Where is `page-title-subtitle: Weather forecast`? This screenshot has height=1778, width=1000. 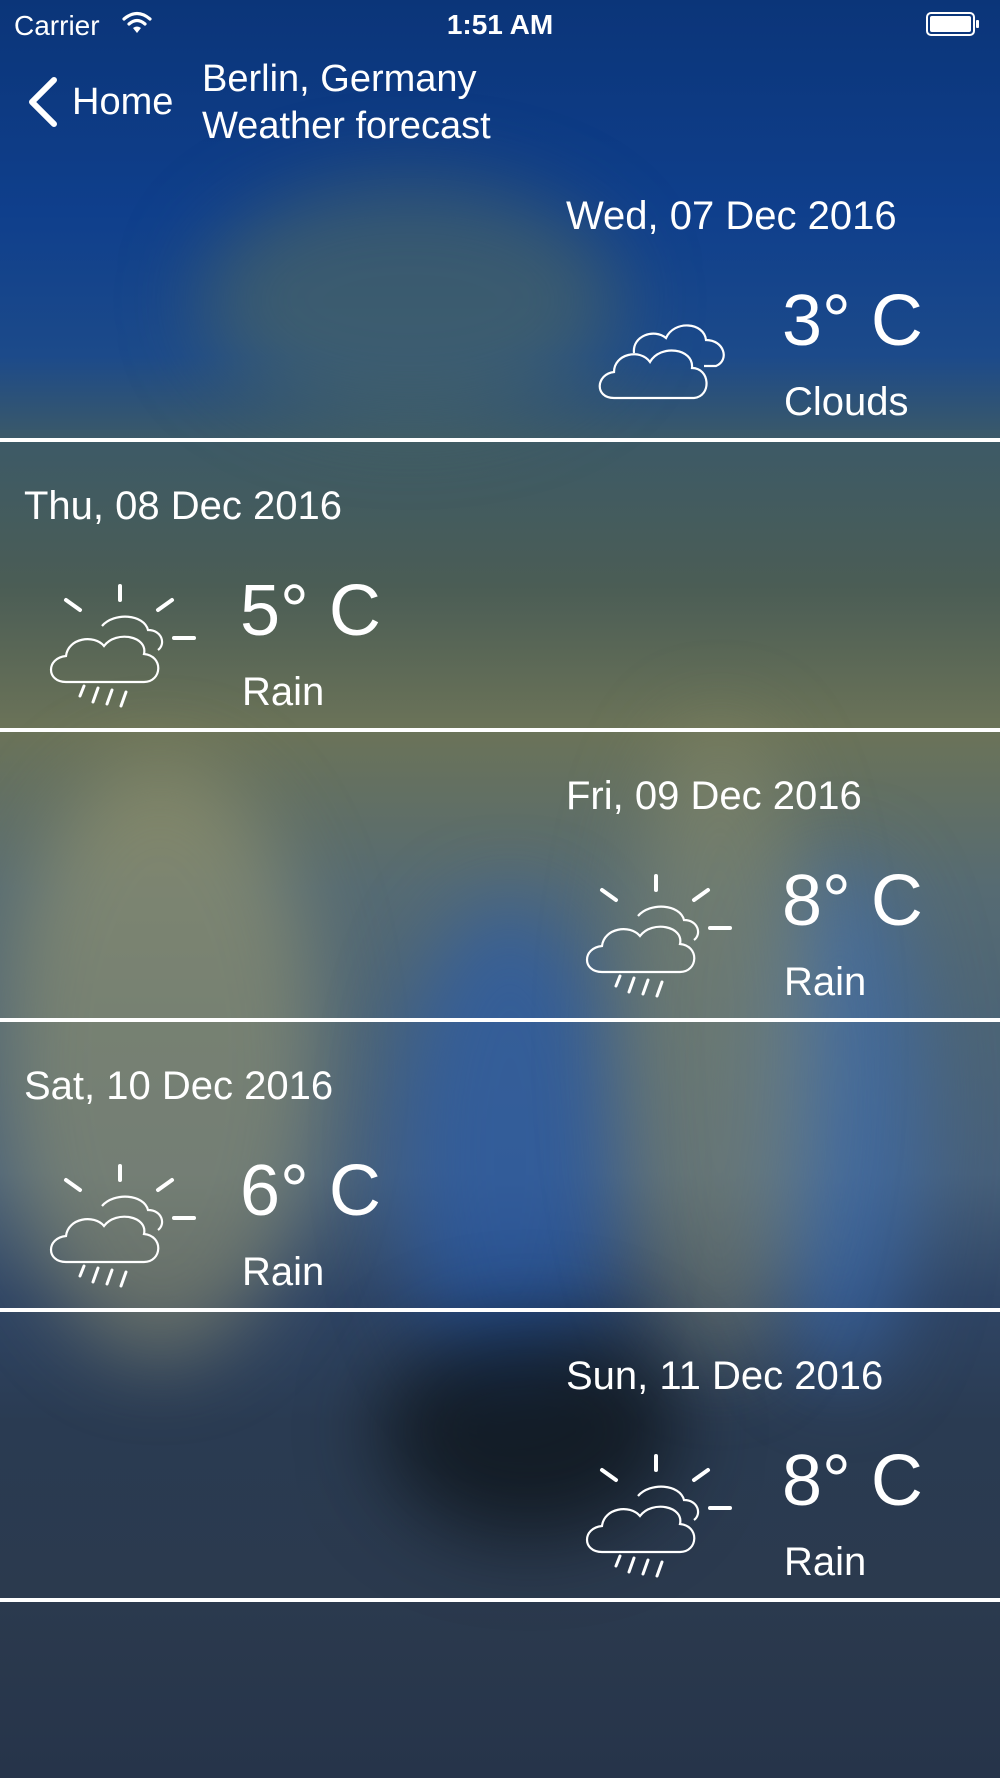
page-title-subtitle: Weather forecast is located at coordinates (346, 126).